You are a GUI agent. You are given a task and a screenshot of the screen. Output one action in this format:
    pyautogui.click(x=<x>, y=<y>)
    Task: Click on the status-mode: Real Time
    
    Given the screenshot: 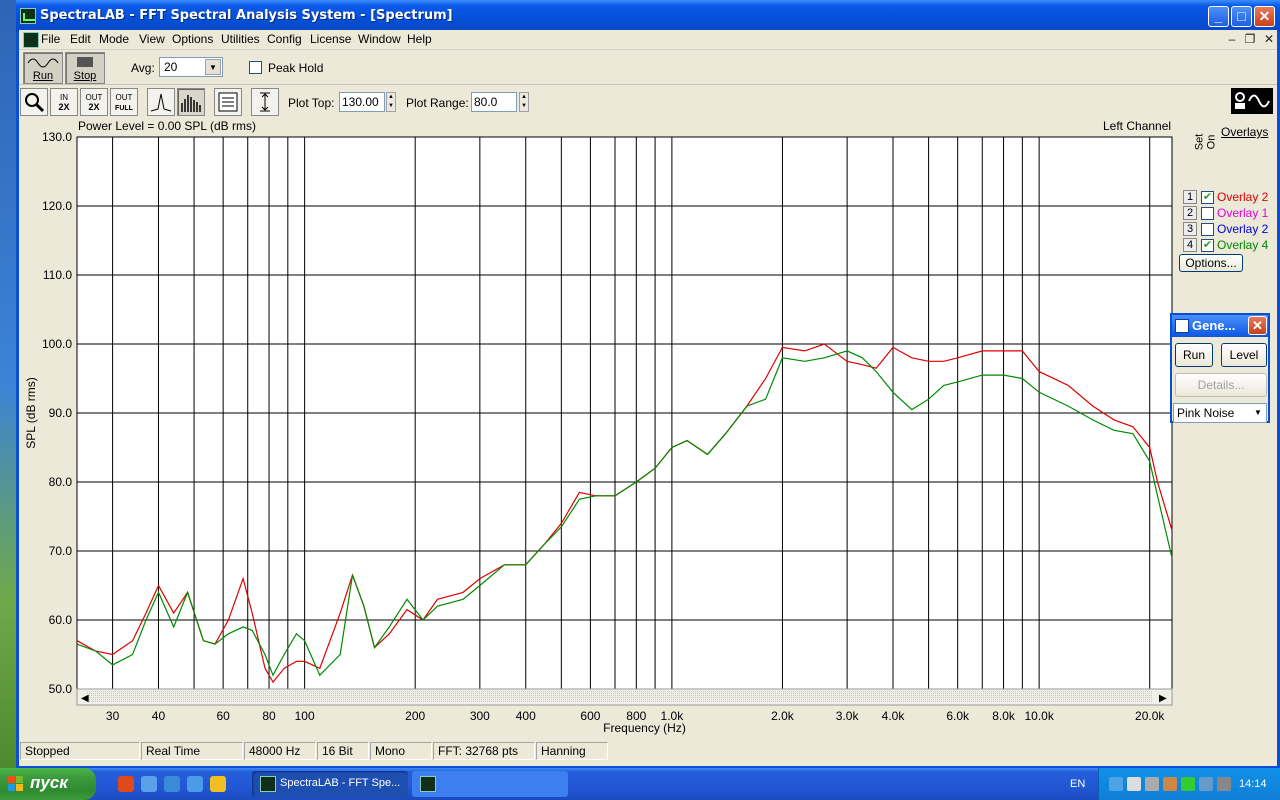 What is the action you would take?
    pyautogui.click(x=192, y=751)
    